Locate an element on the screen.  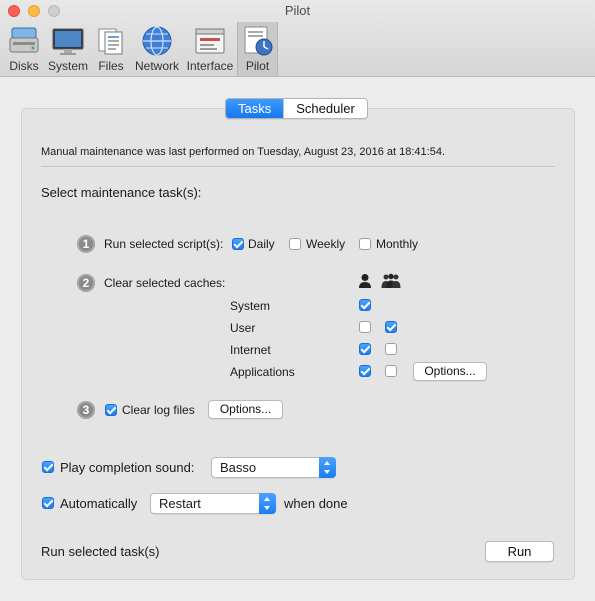
tab-scheduler: Scheduler is located at coordinates (325, 108).